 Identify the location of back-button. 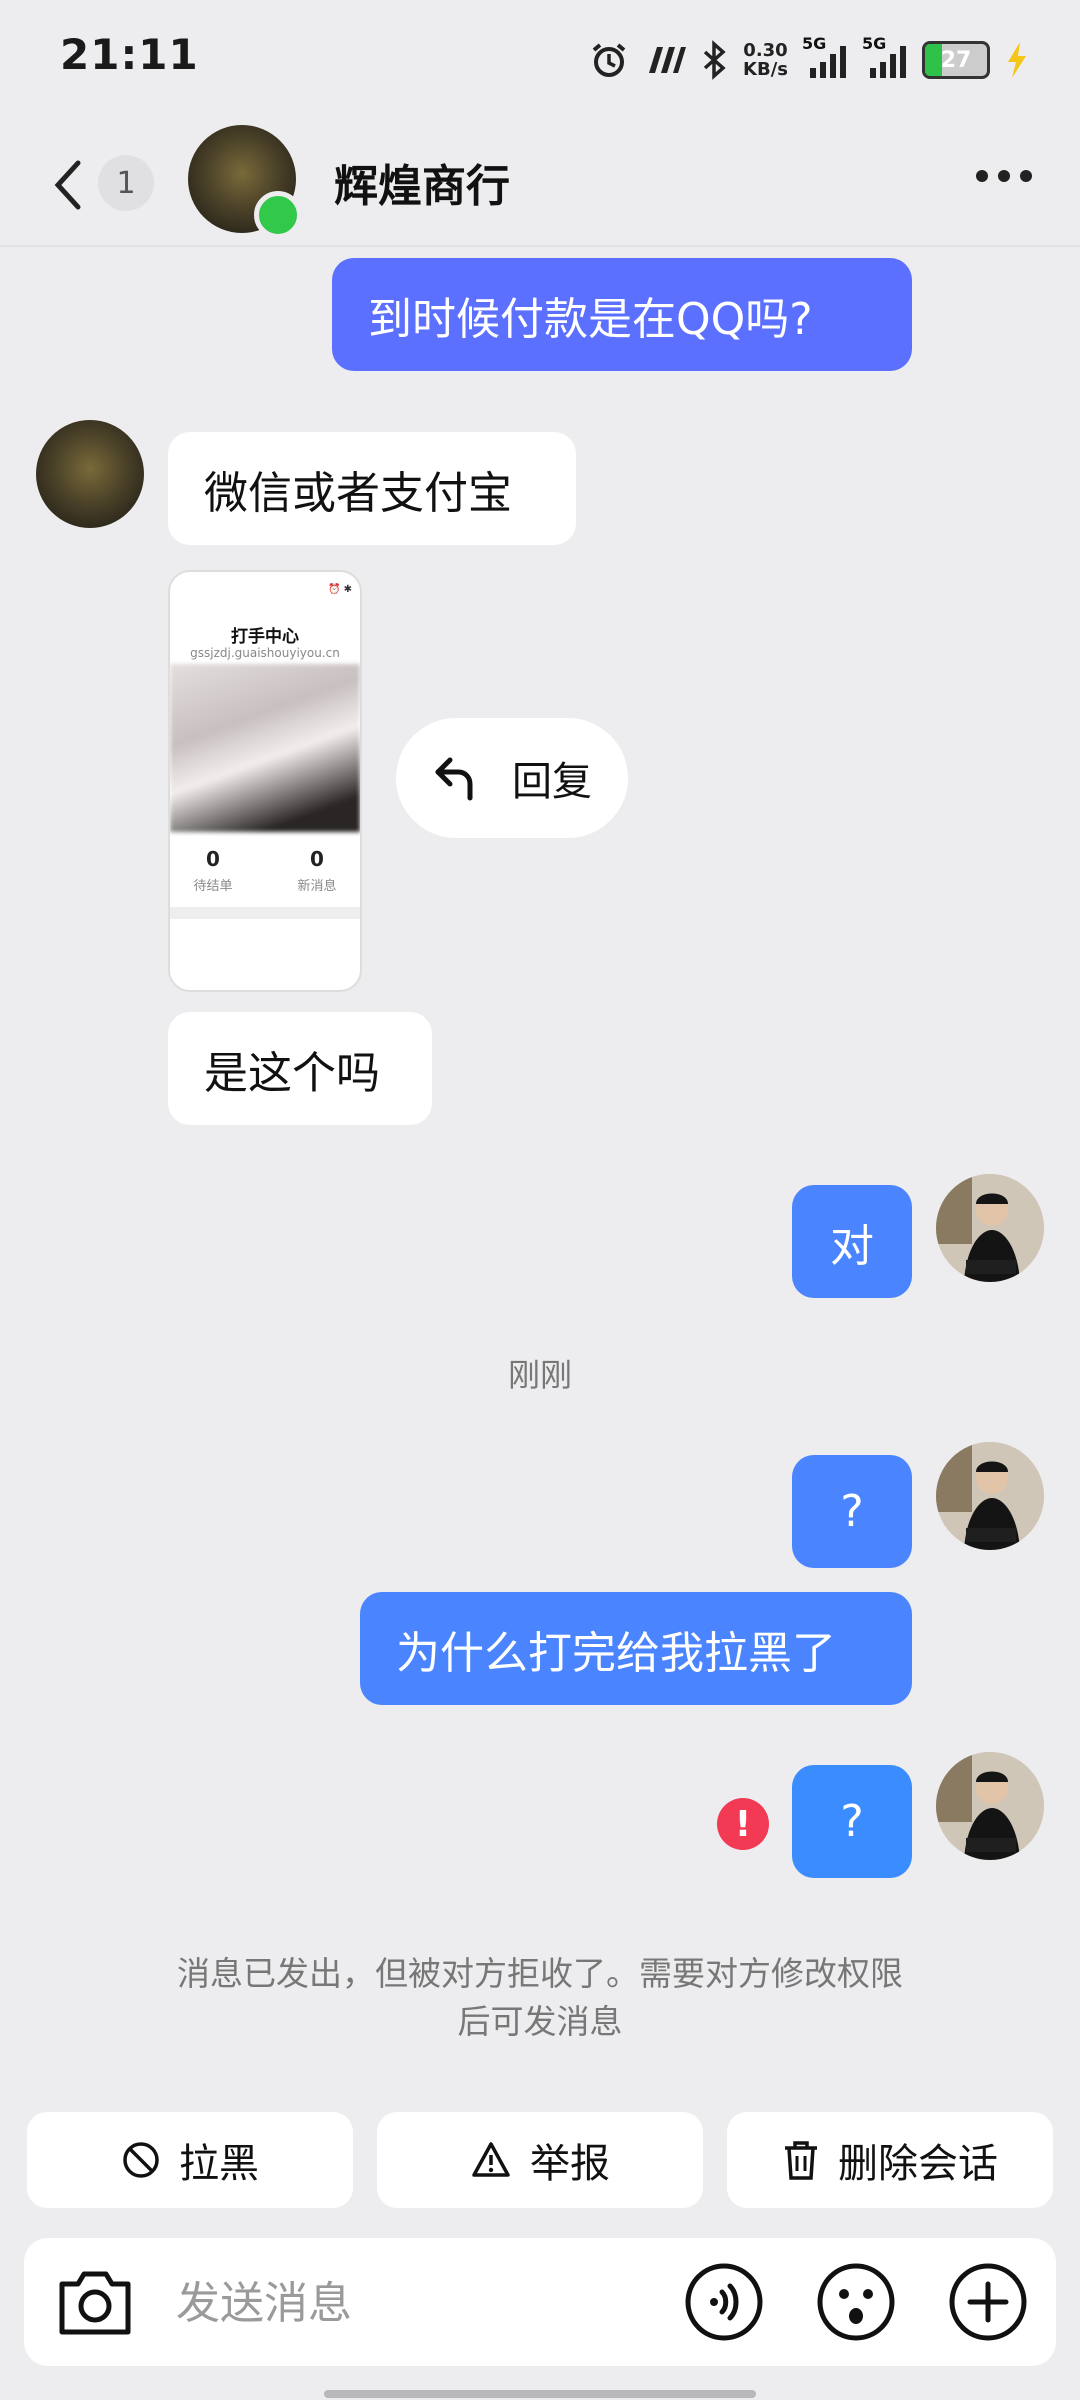
(68, 185).